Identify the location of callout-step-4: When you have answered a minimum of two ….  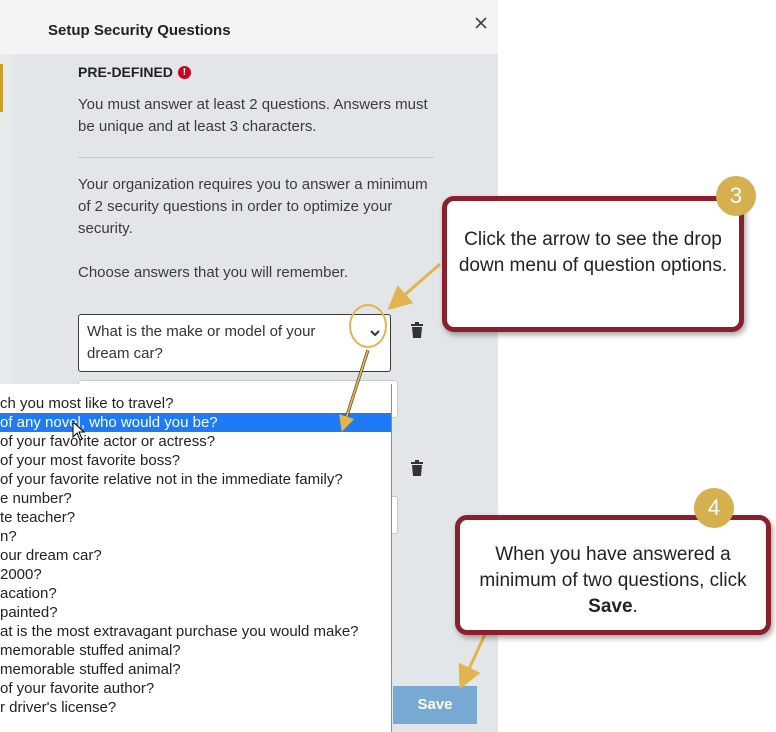
(613, 575).